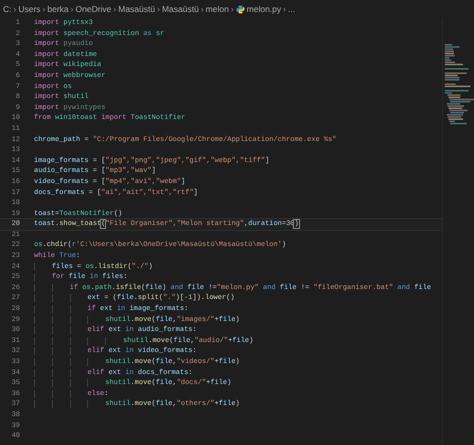  I want to click on folder-breadcrumb: OneDrive, so click(94, 9).